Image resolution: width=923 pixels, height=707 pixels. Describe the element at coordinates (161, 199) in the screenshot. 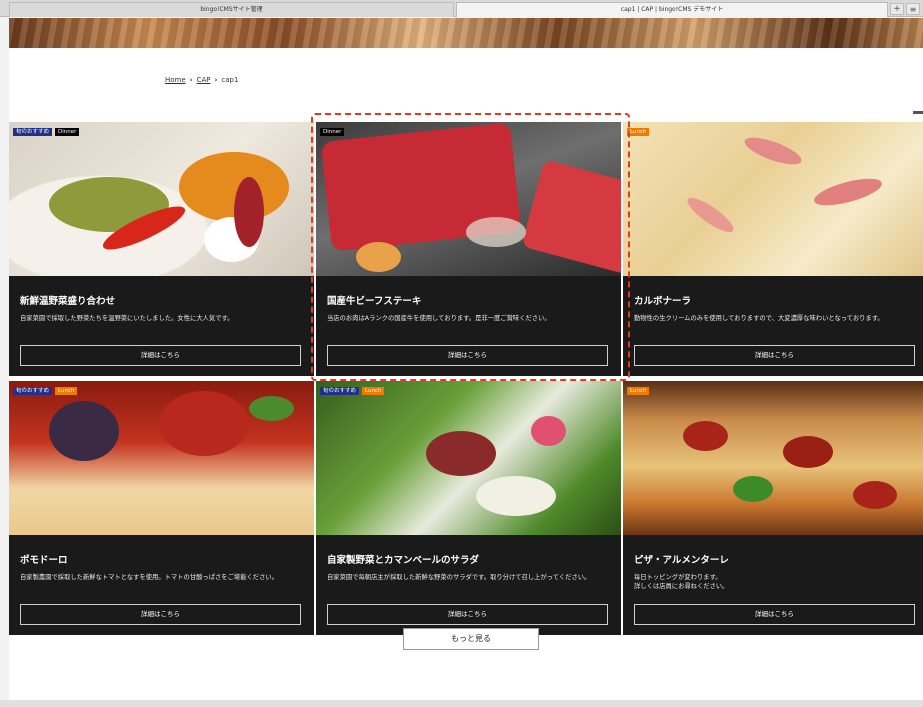

I see `card-photo: 旬のおすすめ Dinner` at that location.